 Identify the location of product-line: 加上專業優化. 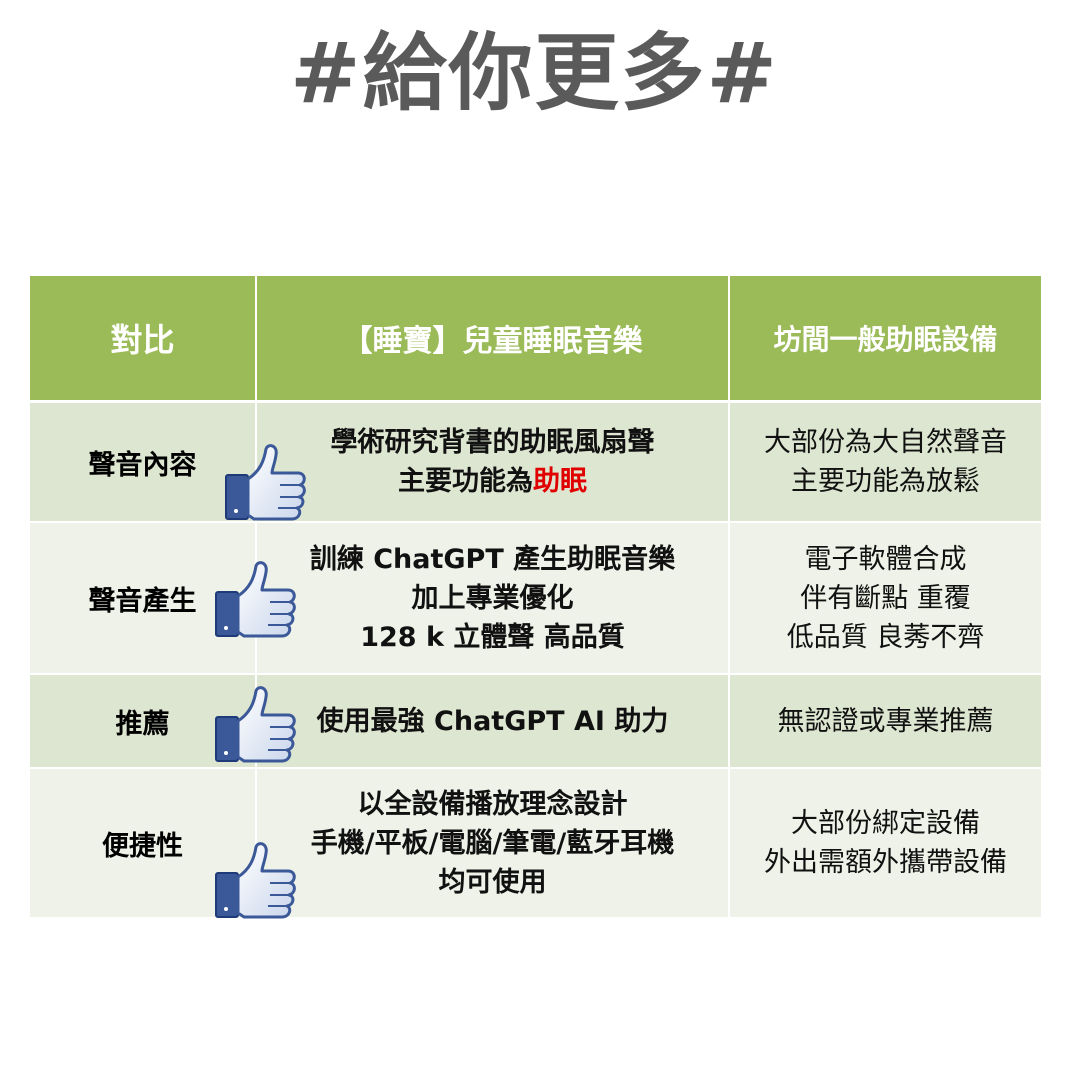
(492, 598).